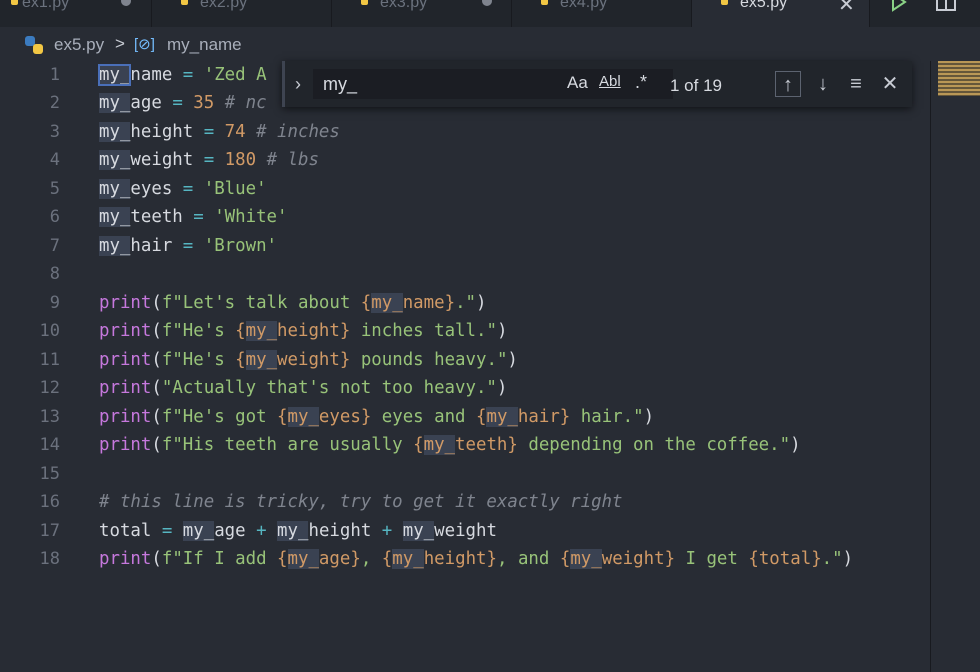 The image size is (980, 672). I want to click on line-number: 14, so click(49, 445).